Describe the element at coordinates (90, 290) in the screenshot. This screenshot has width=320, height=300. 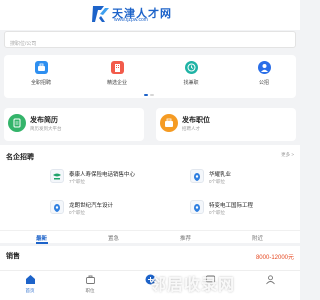
I see `tabbar-label: 职位` at that location.